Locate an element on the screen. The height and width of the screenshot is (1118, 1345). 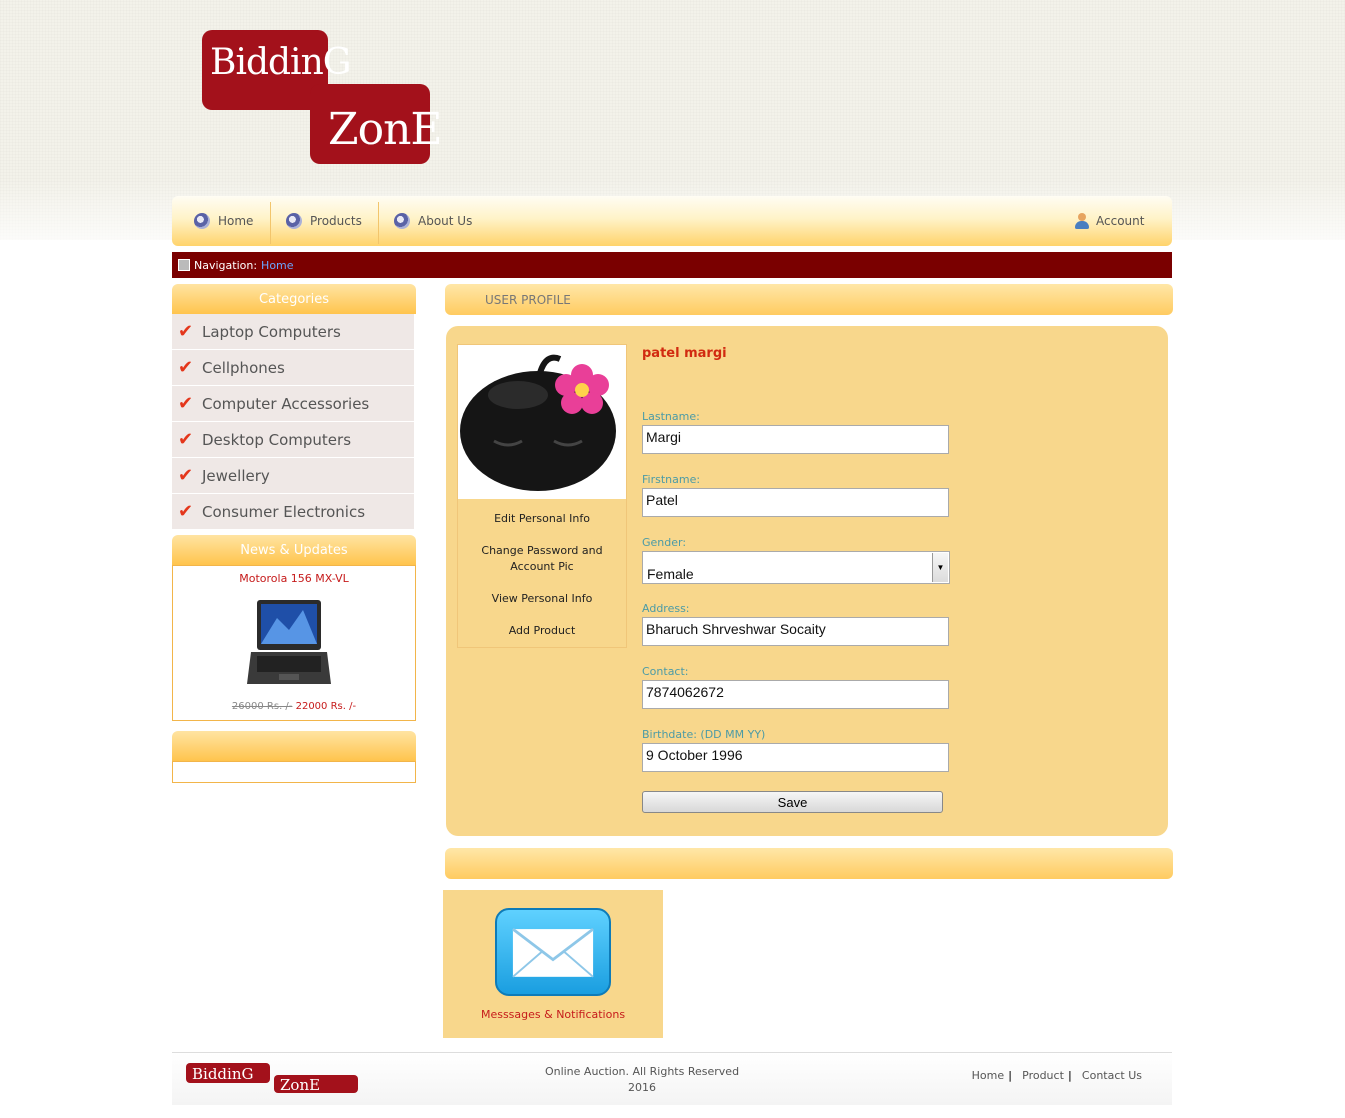
save-button: Save is located at coordinates (792, 802).